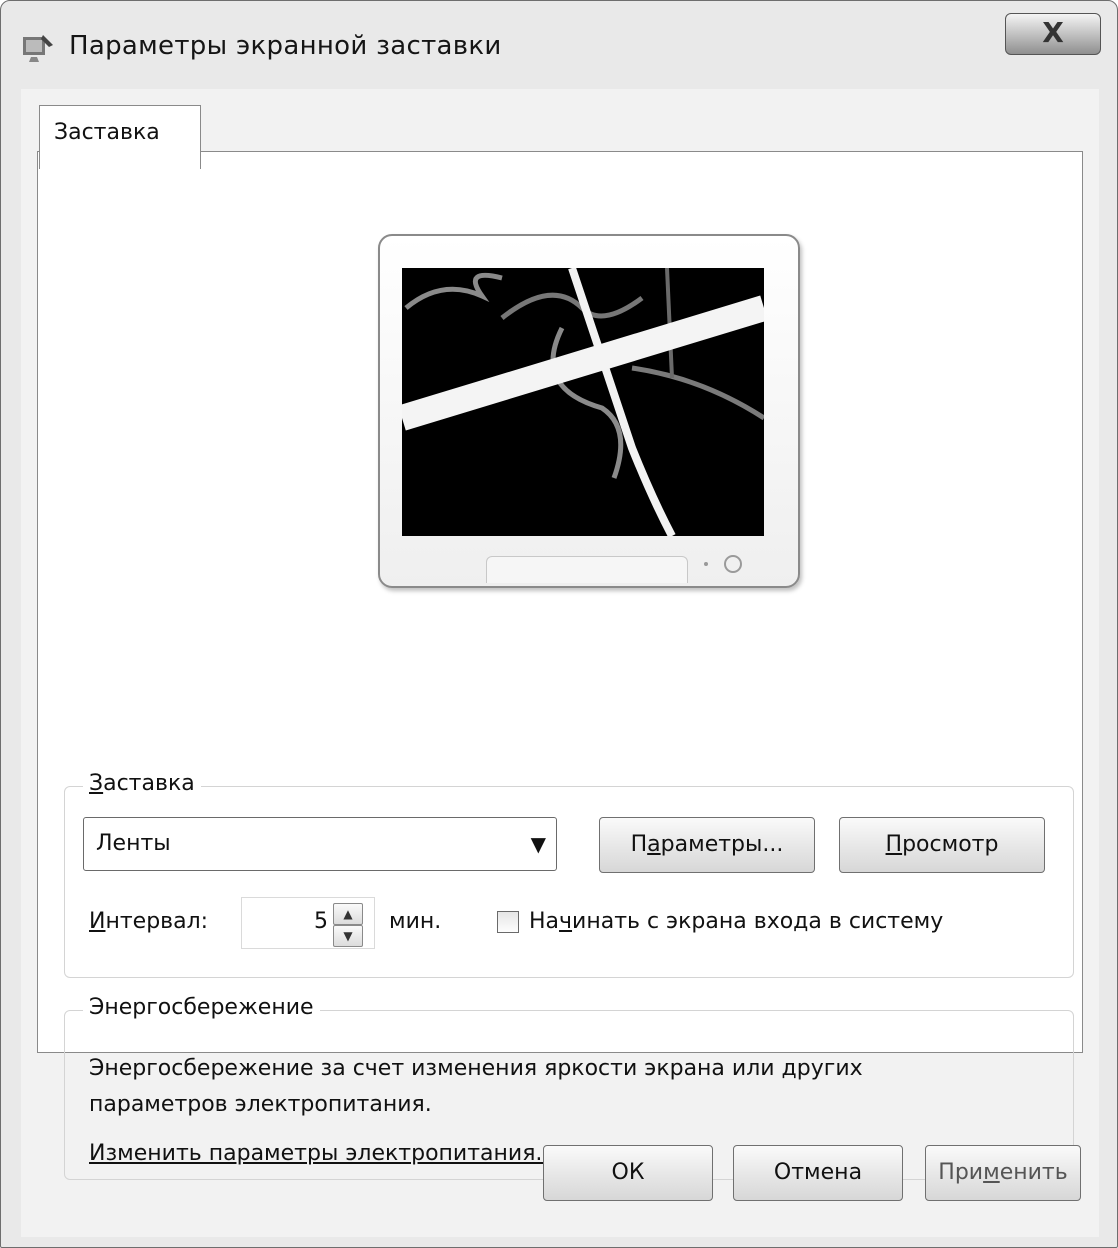 The image size is (1118, 1248). Describe the element at coordinates (321, 921) in the screenshot. I see `interval-value: 5` at that location.